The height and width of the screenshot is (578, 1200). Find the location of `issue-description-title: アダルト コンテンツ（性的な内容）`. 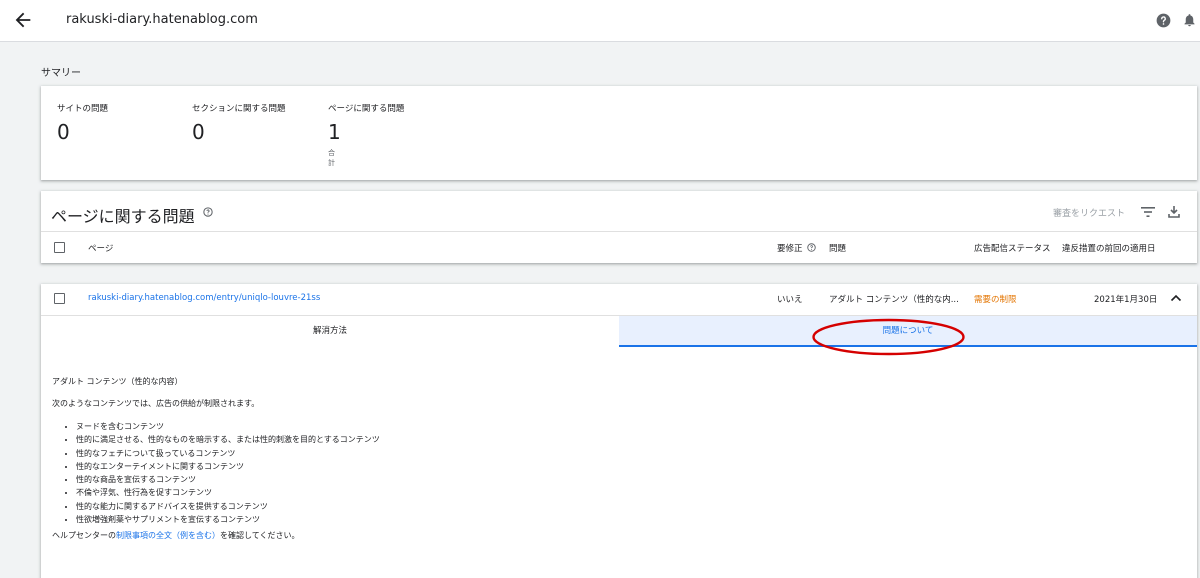

issue-description-title: アダルト コンテンツ（性的な内容） is located at coordinates (117, 381).